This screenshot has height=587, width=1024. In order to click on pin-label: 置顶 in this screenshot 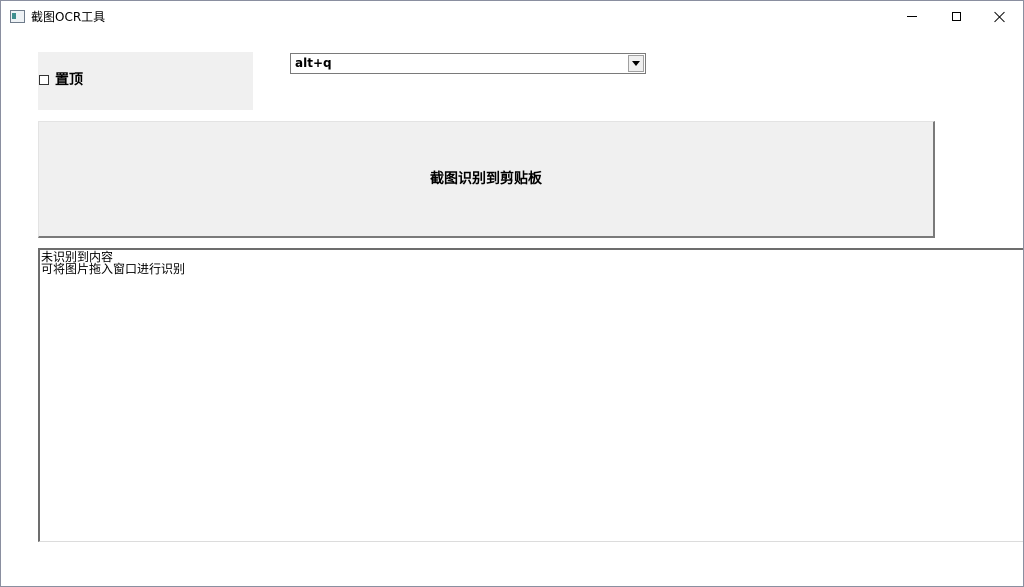, I will do `click(69, 80)`.